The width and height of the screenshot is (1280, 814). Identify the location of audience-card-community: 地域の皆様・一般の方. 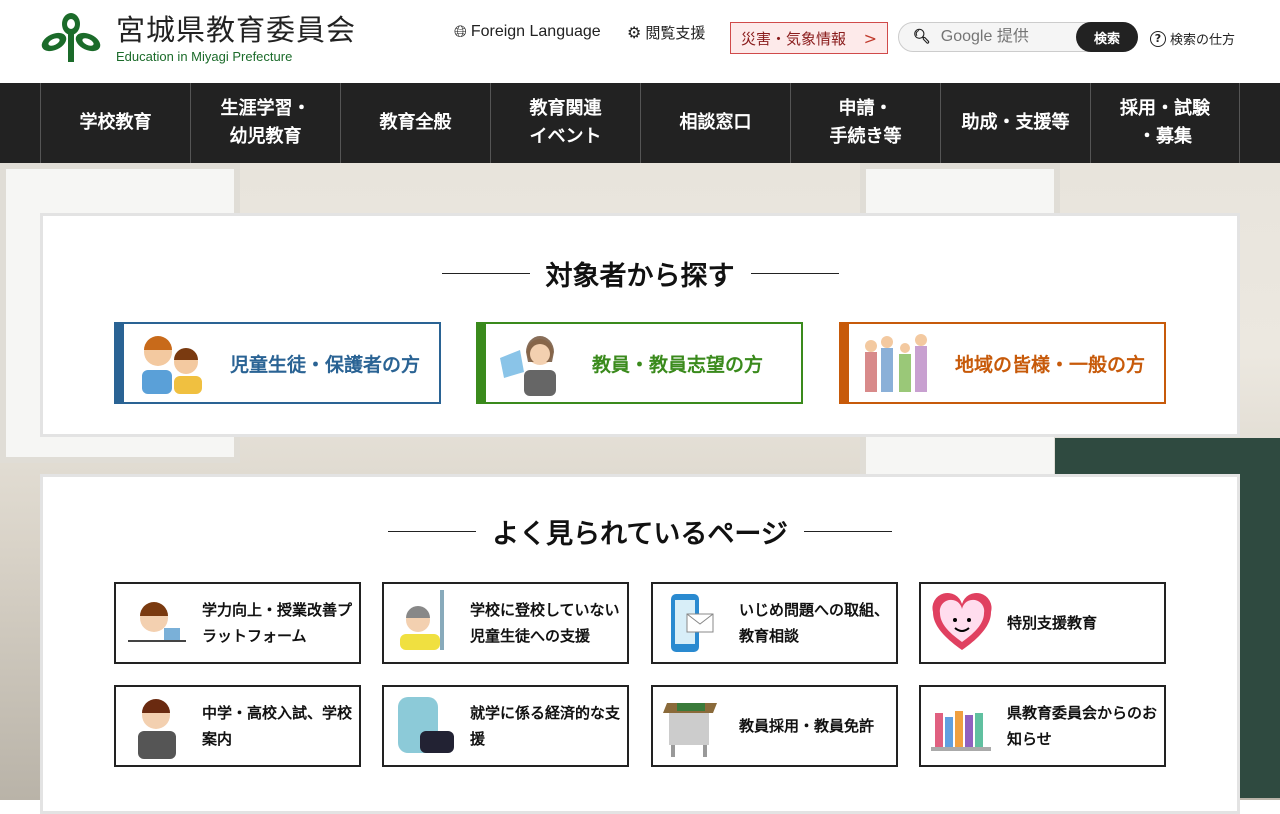
(1002, 363).